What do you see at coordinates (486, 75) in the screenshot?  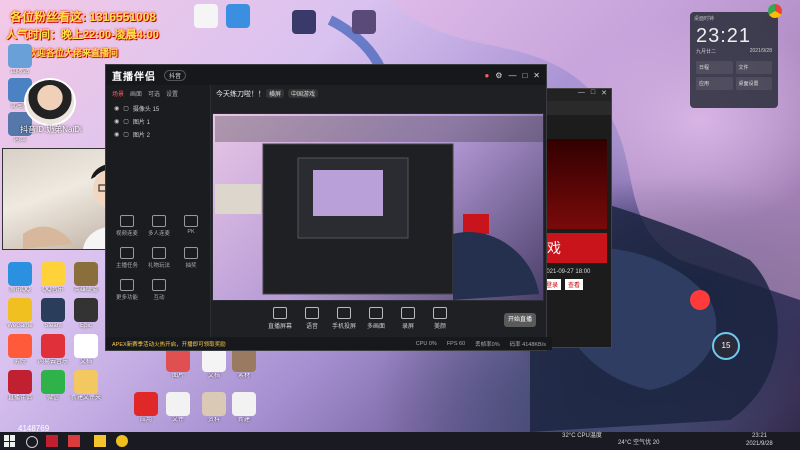 I see `record-icon: ●` at bounding box center [486, 75].